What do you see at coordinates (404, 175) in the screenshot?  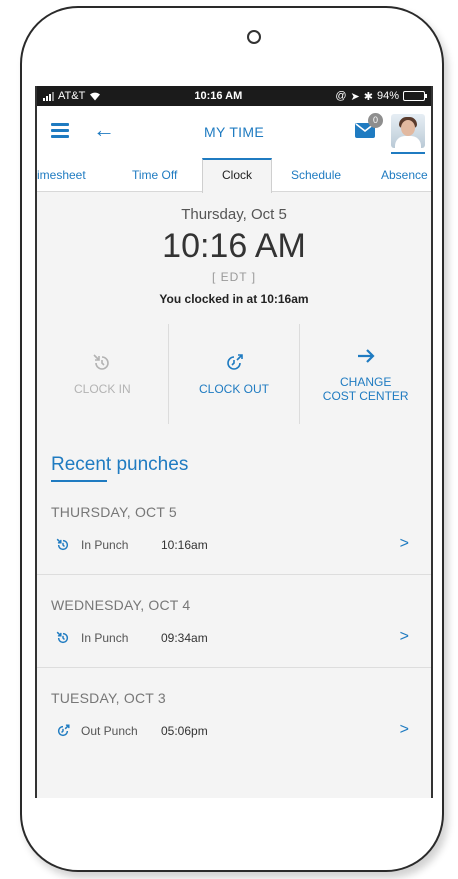 I see `tab-absence: Absence` at bounding box center [404, 175].